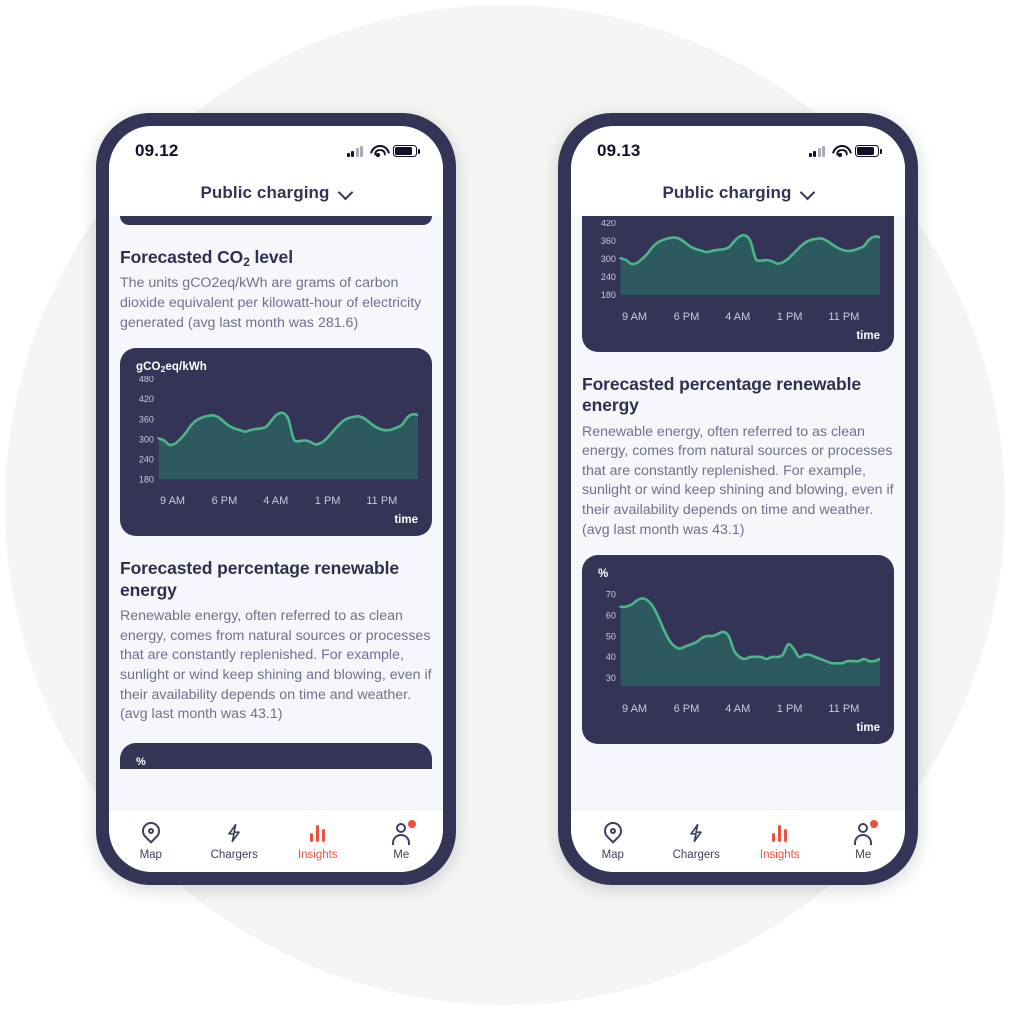  I want to click on tab-bar-right: Map Chargers Insights Me, so click(738, 840).